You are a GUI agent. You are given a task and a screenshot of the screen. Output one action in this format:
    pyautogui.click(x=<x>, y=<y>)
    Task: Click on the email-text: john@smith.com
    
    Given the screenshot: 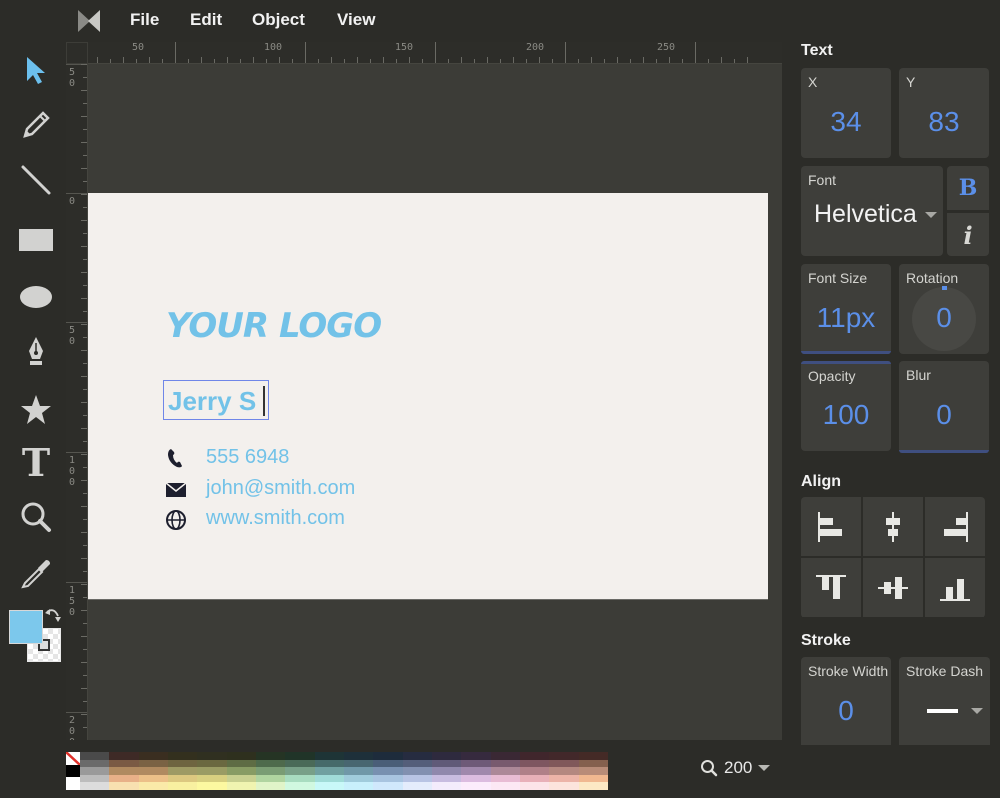 What is the action you would take?
    pyautogui.click(x=280, y=488)
    